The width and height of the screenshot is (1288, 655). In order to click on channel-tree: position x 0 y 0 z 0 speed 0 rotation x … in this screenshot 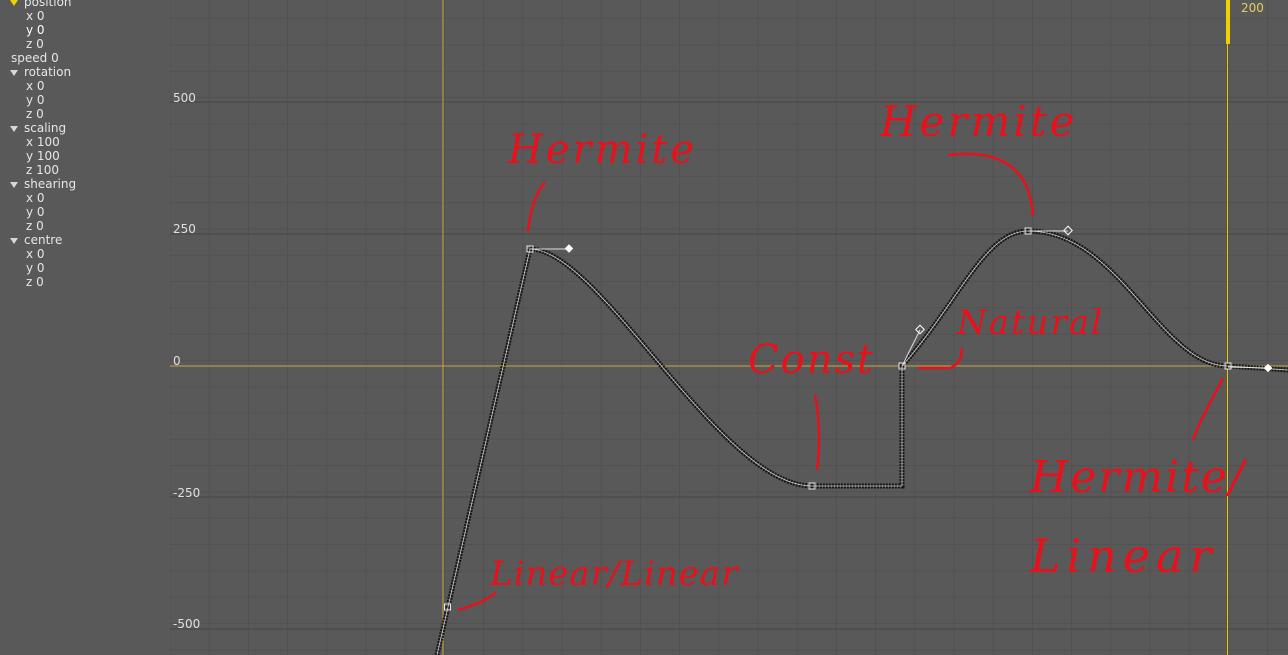, I will do `click(85, 327)`.